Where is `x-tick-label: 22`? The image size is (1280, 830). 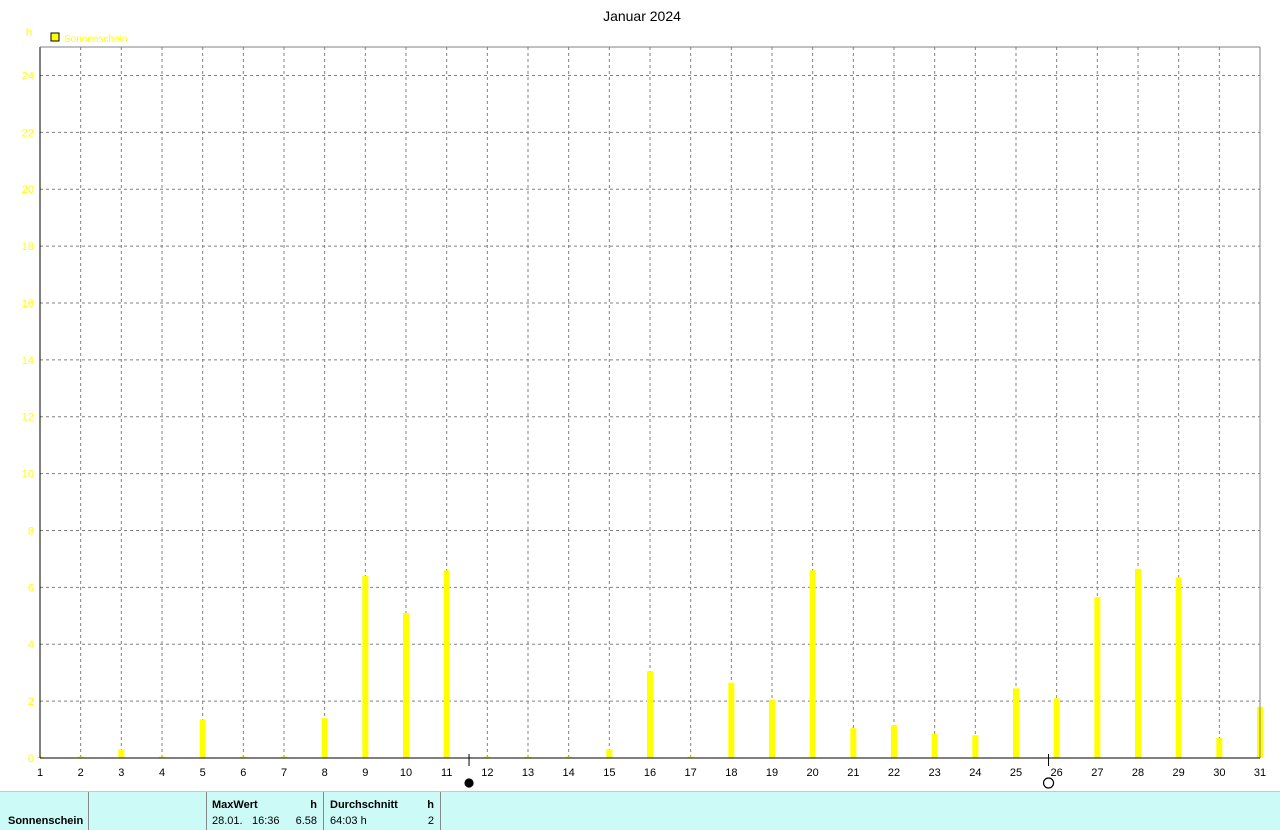 x-tick-label: 22 is located at coordinates (894, 773).